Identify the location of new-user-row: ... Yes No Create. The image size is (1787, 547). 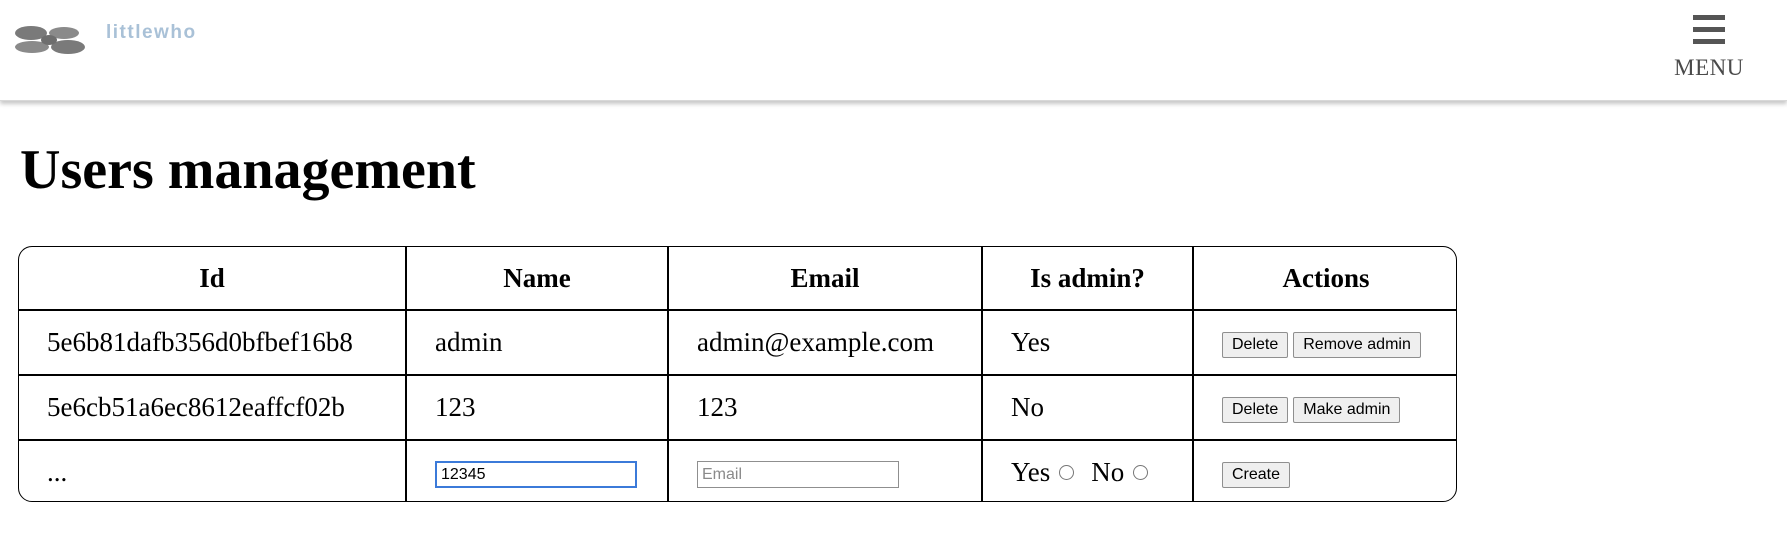
(737, 470).